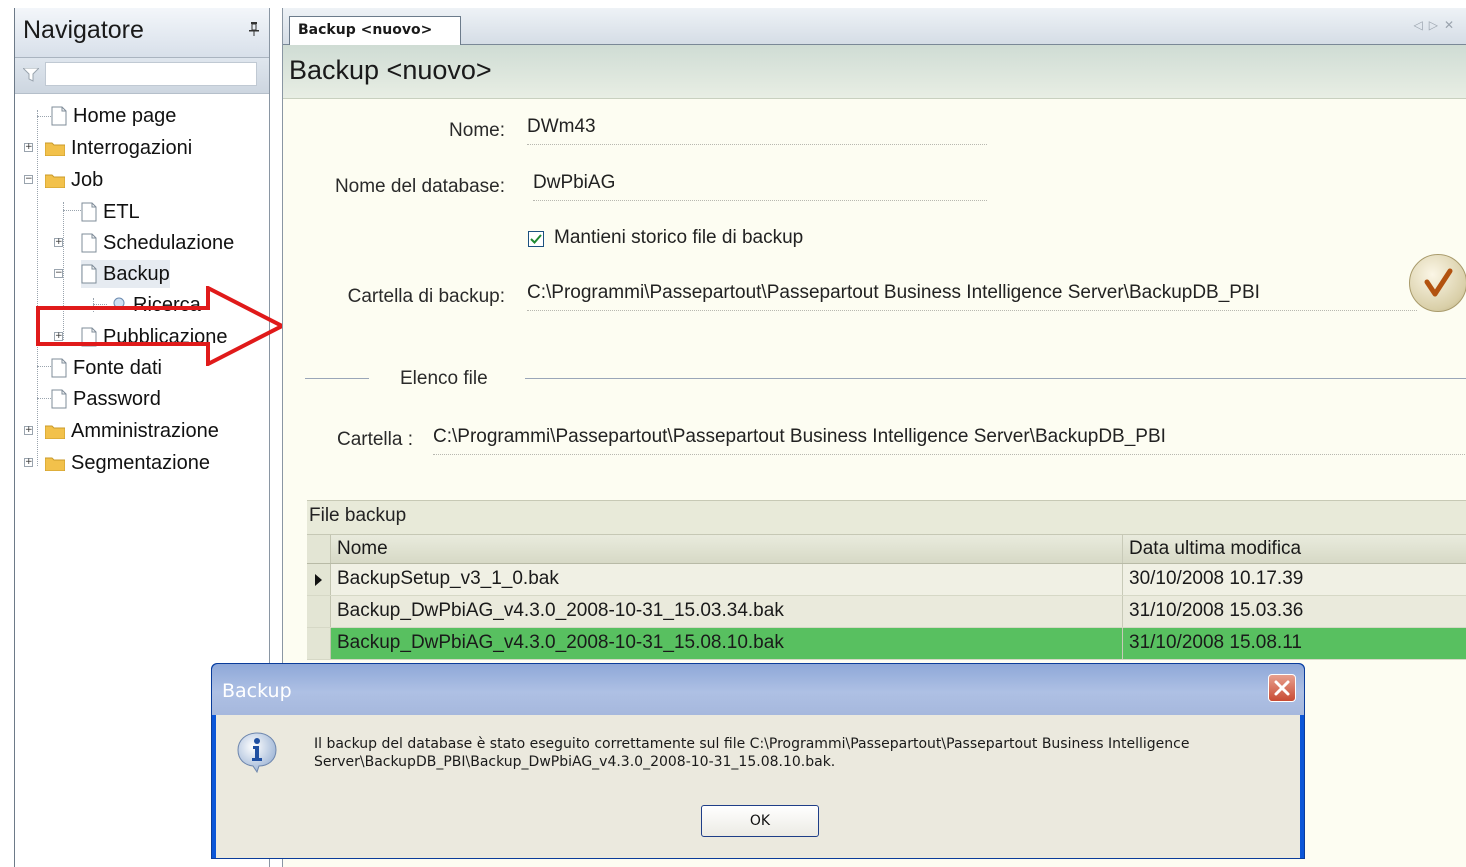 The height and width of the screenshot is (867, 1466). I want to click on tree-item-label: Job, so click(87, 179).